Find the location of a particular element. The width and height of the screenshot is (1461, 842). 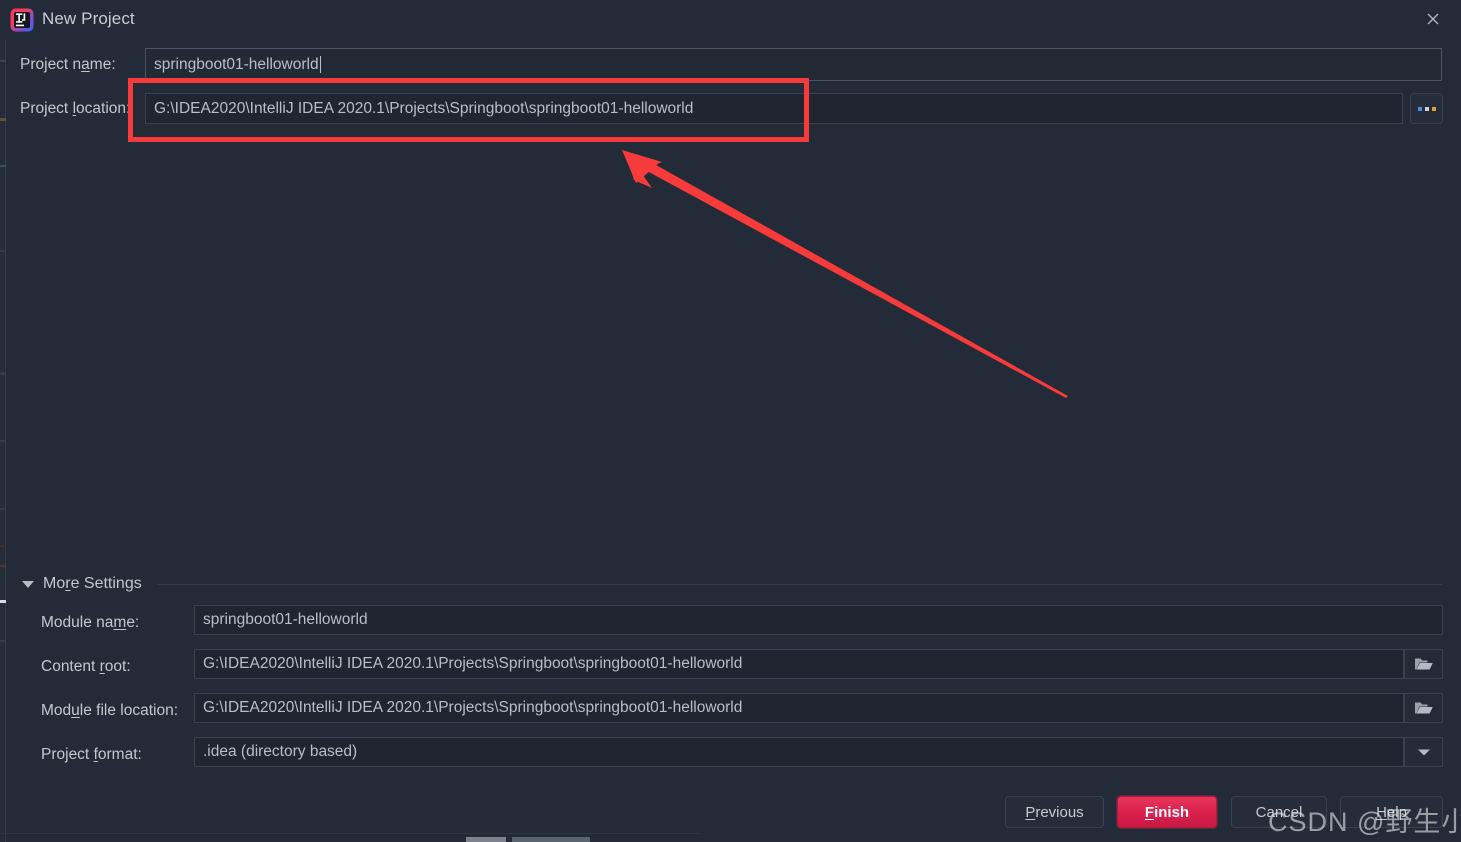

more-settings-divider is located at coordinates (799, 584).